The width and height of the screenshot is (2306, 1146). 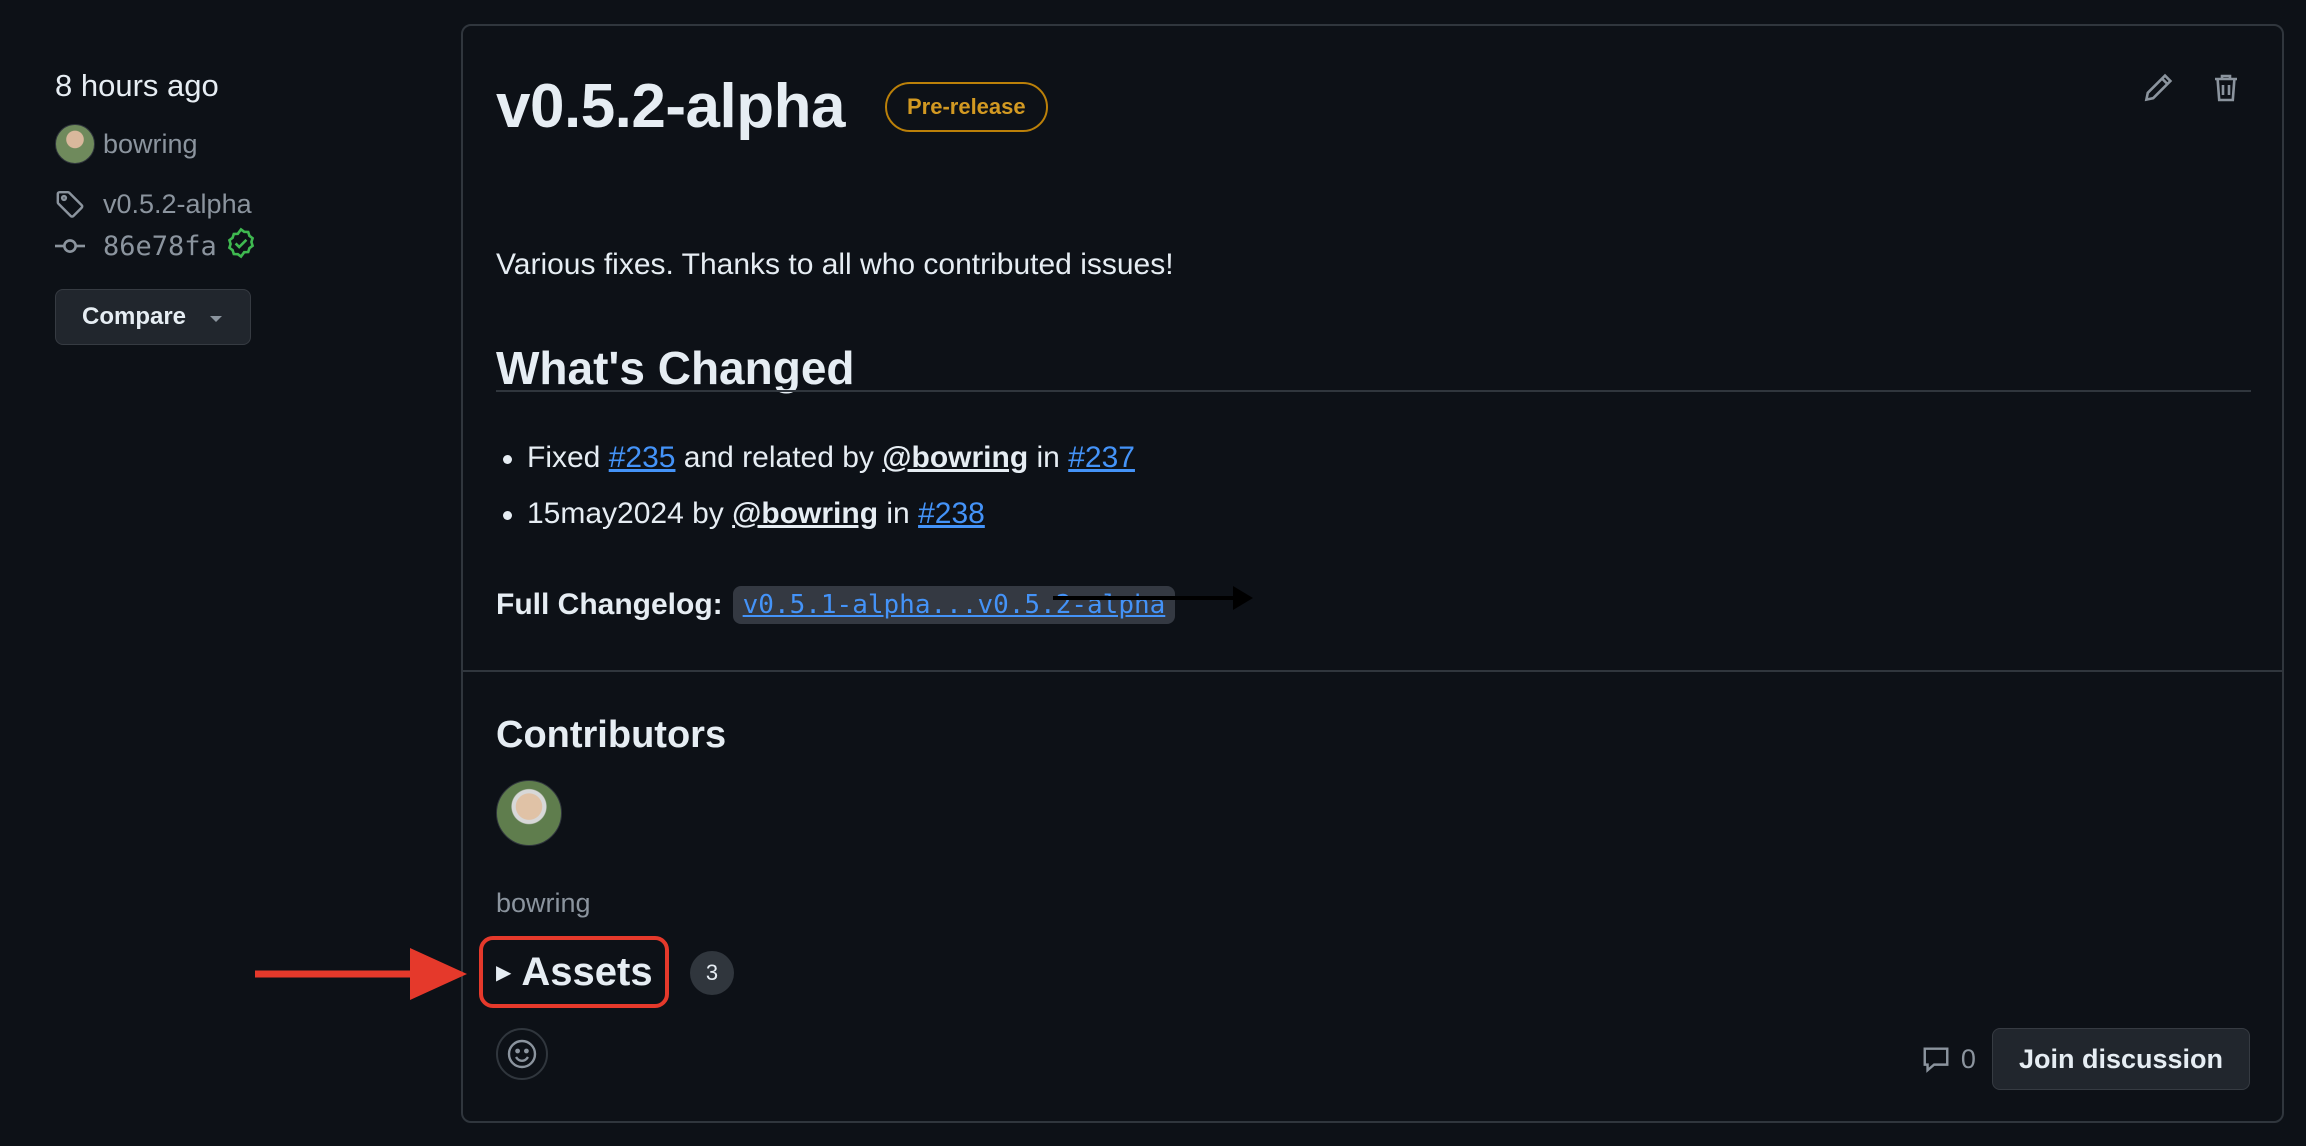 I want to click on contributor-name: bowring, so click(x=543, y=903).